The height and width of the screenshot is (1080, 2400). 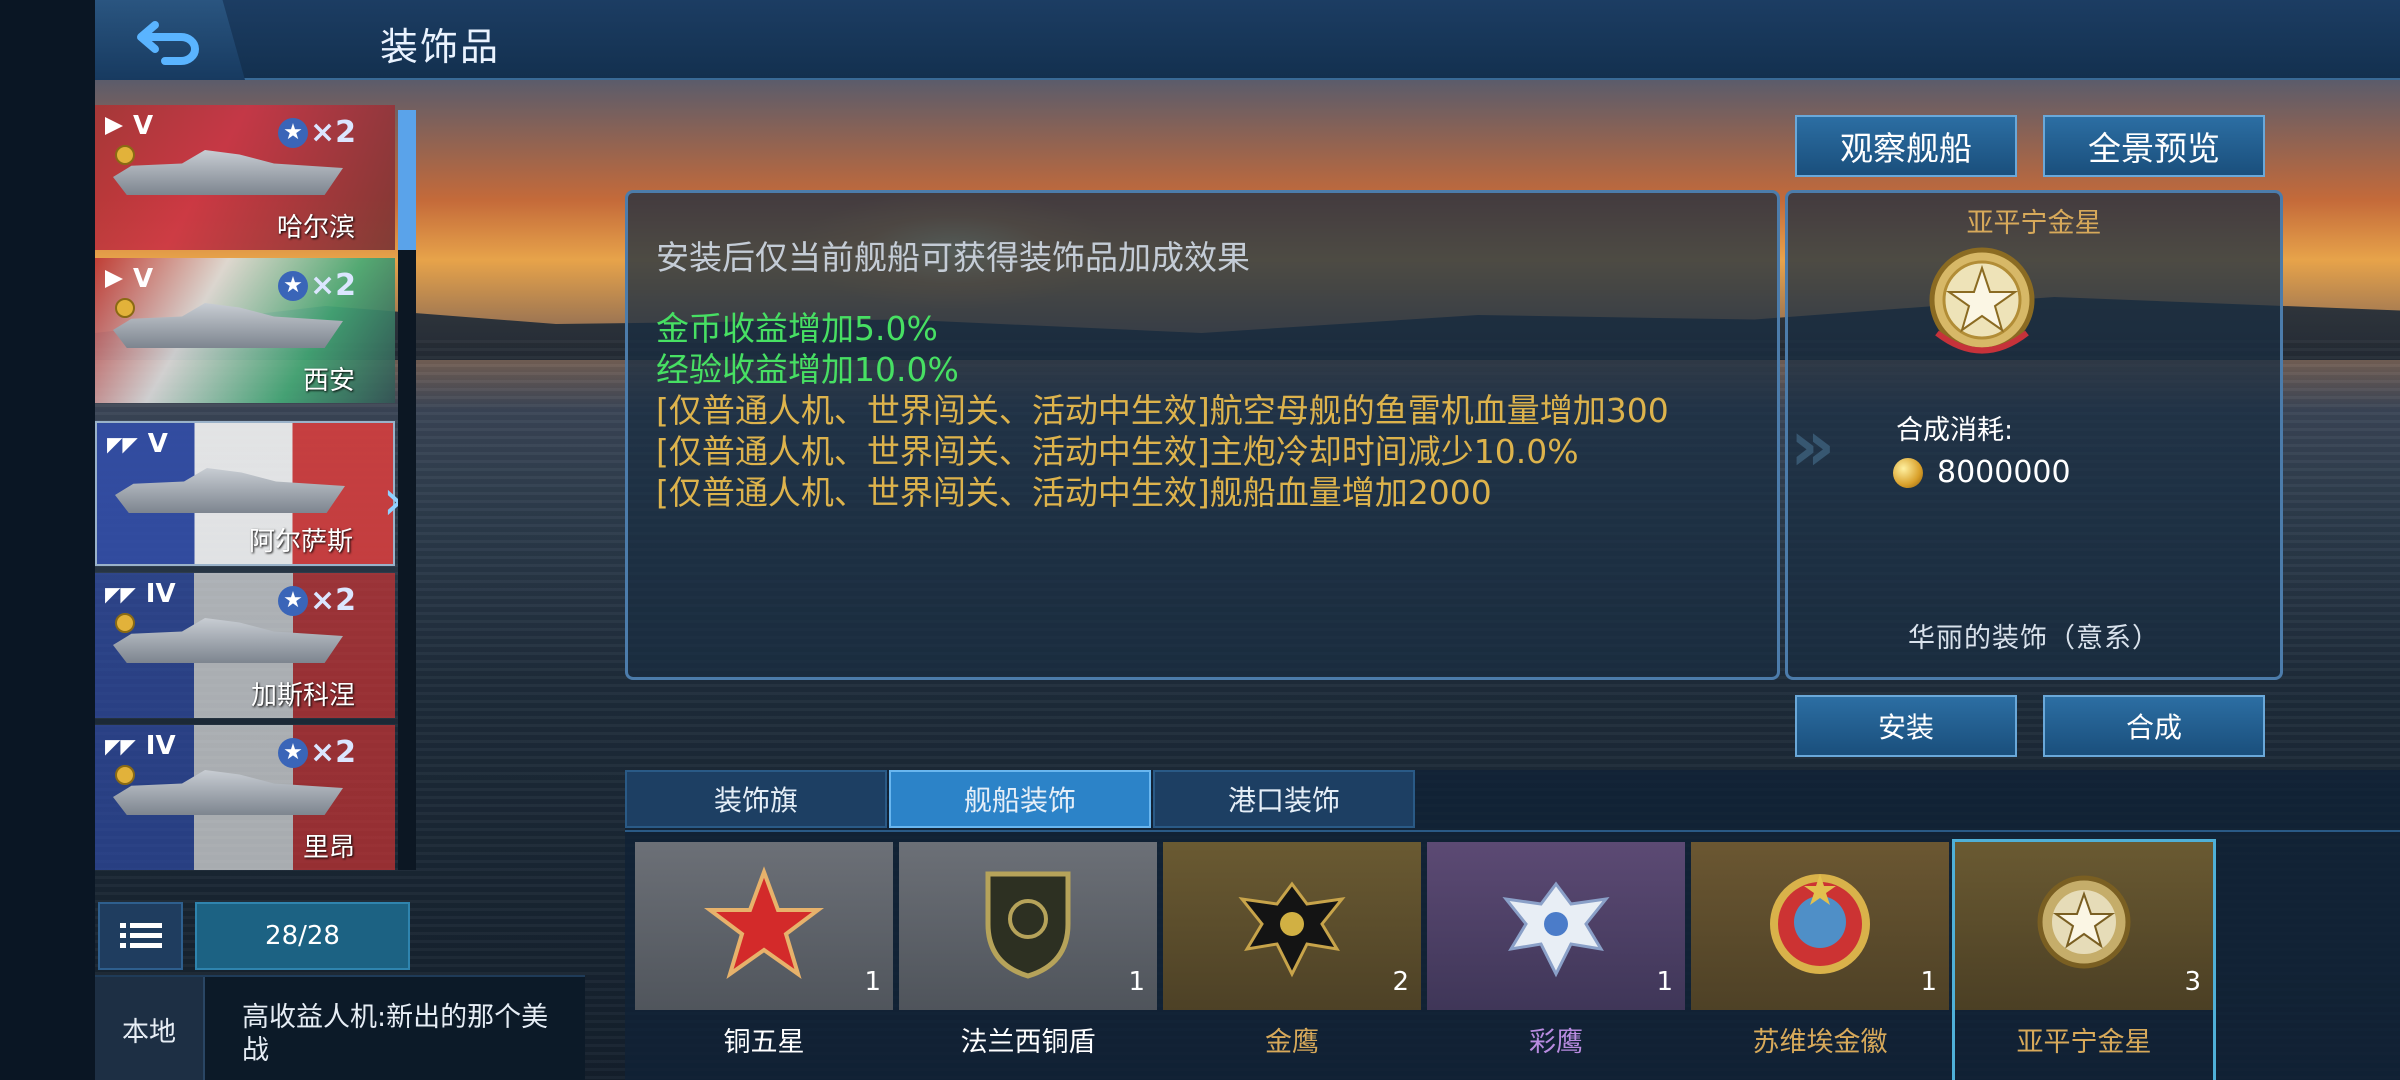 What do you see at coordinates (407, 490) in the screenshot?
I see `ship-list-scrollbar` at bounding box center [407, 490].